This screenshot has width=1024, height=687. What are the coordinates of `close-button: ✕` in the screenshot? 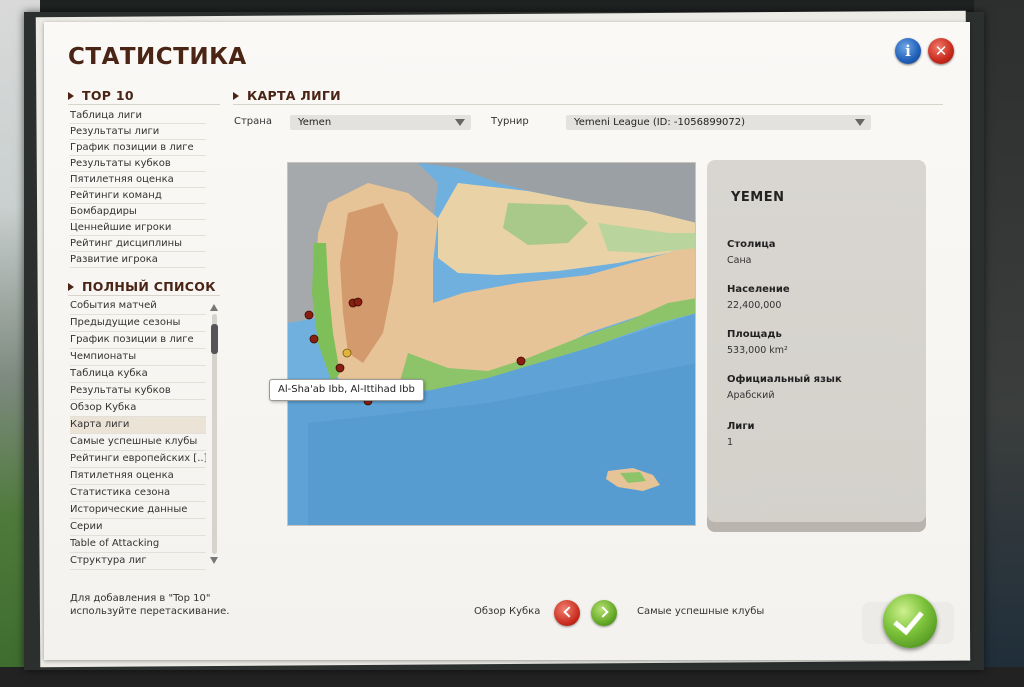 It's located at (941, 51).